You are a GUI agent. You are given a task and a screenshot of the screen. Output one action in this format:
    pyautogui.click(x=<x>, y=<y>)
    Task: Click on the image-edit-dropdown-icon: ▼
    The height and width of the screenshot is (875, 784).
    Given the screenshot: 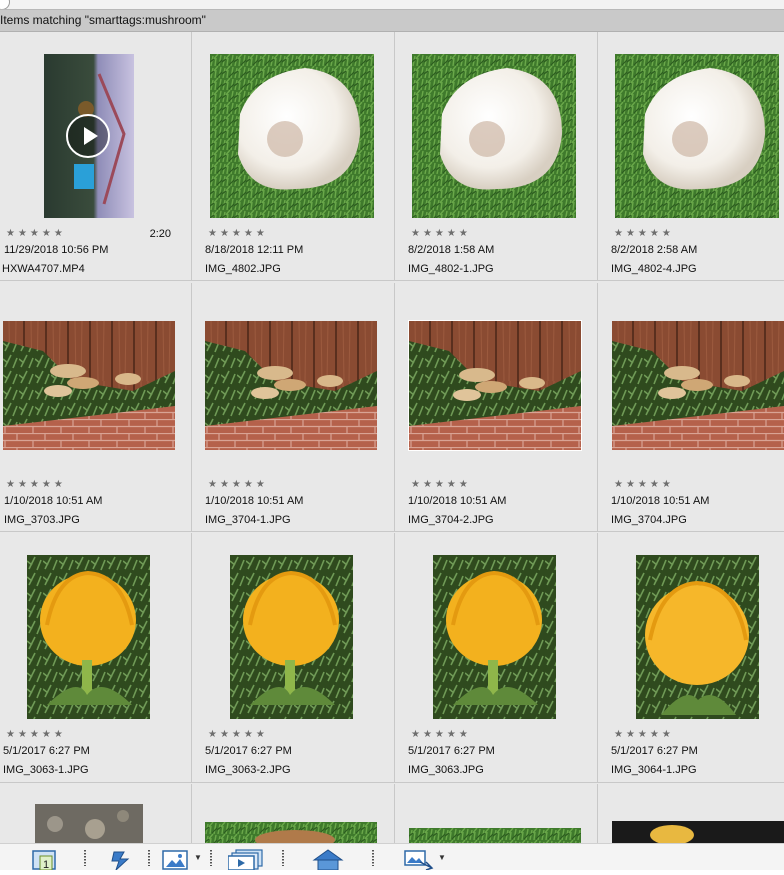 What is the action you would take?
    pyautogui.click(x=198, y=857)
    